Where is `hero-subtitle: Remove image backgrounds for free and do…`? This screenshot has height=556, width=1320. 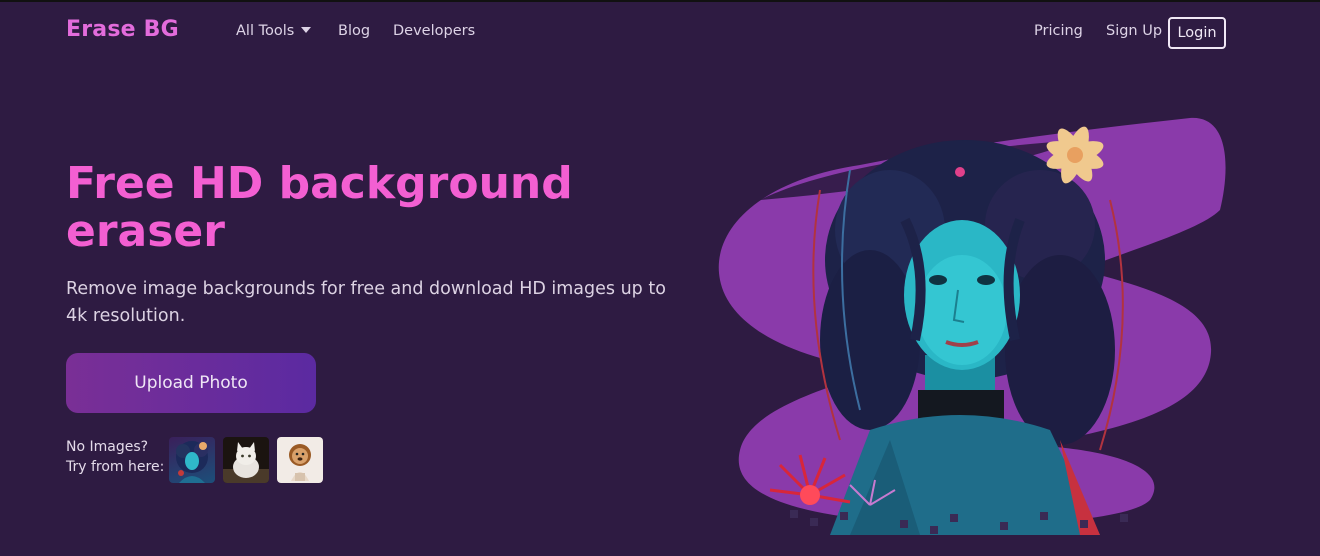 hero-subtitle: Remove image backgrounds for free and do… is located at coordinates (366, 302).